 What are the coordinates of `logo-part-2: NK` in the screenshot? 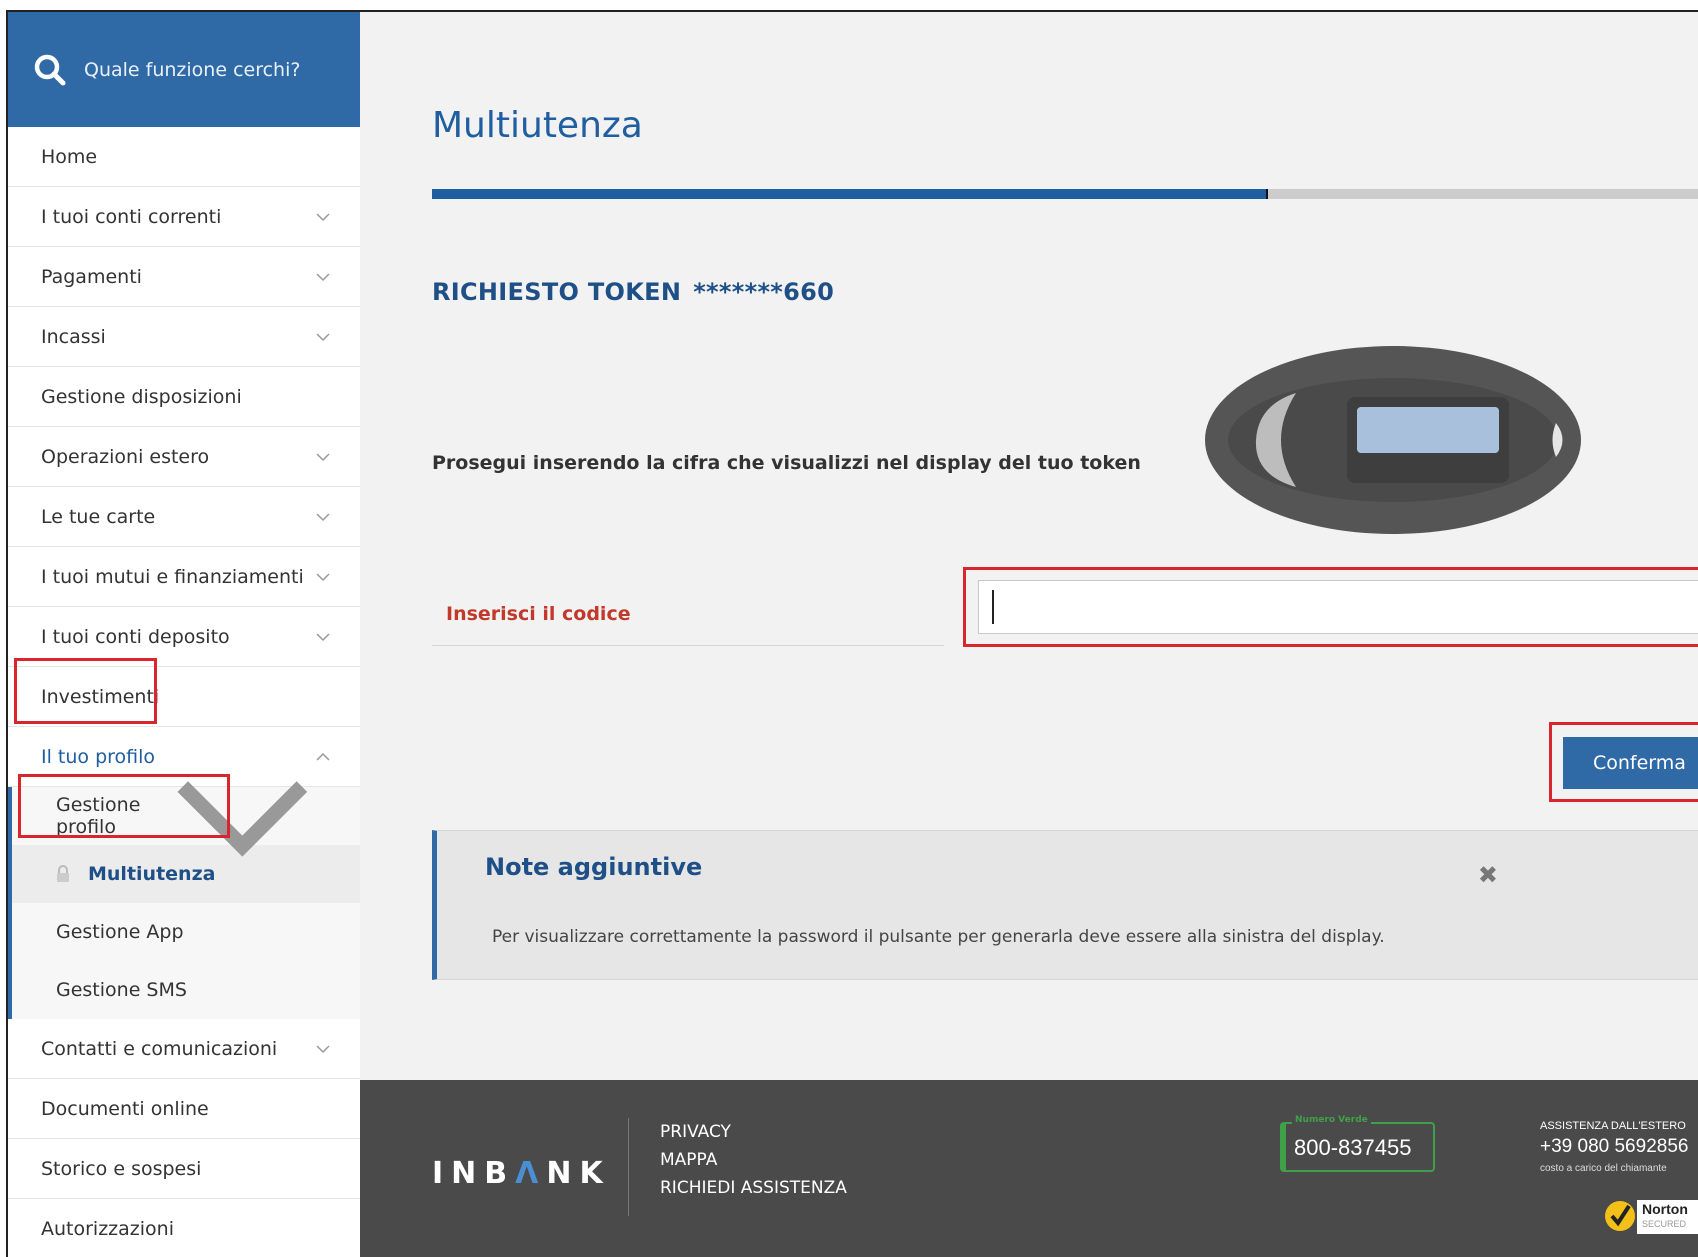 It's located at (578, 1173).